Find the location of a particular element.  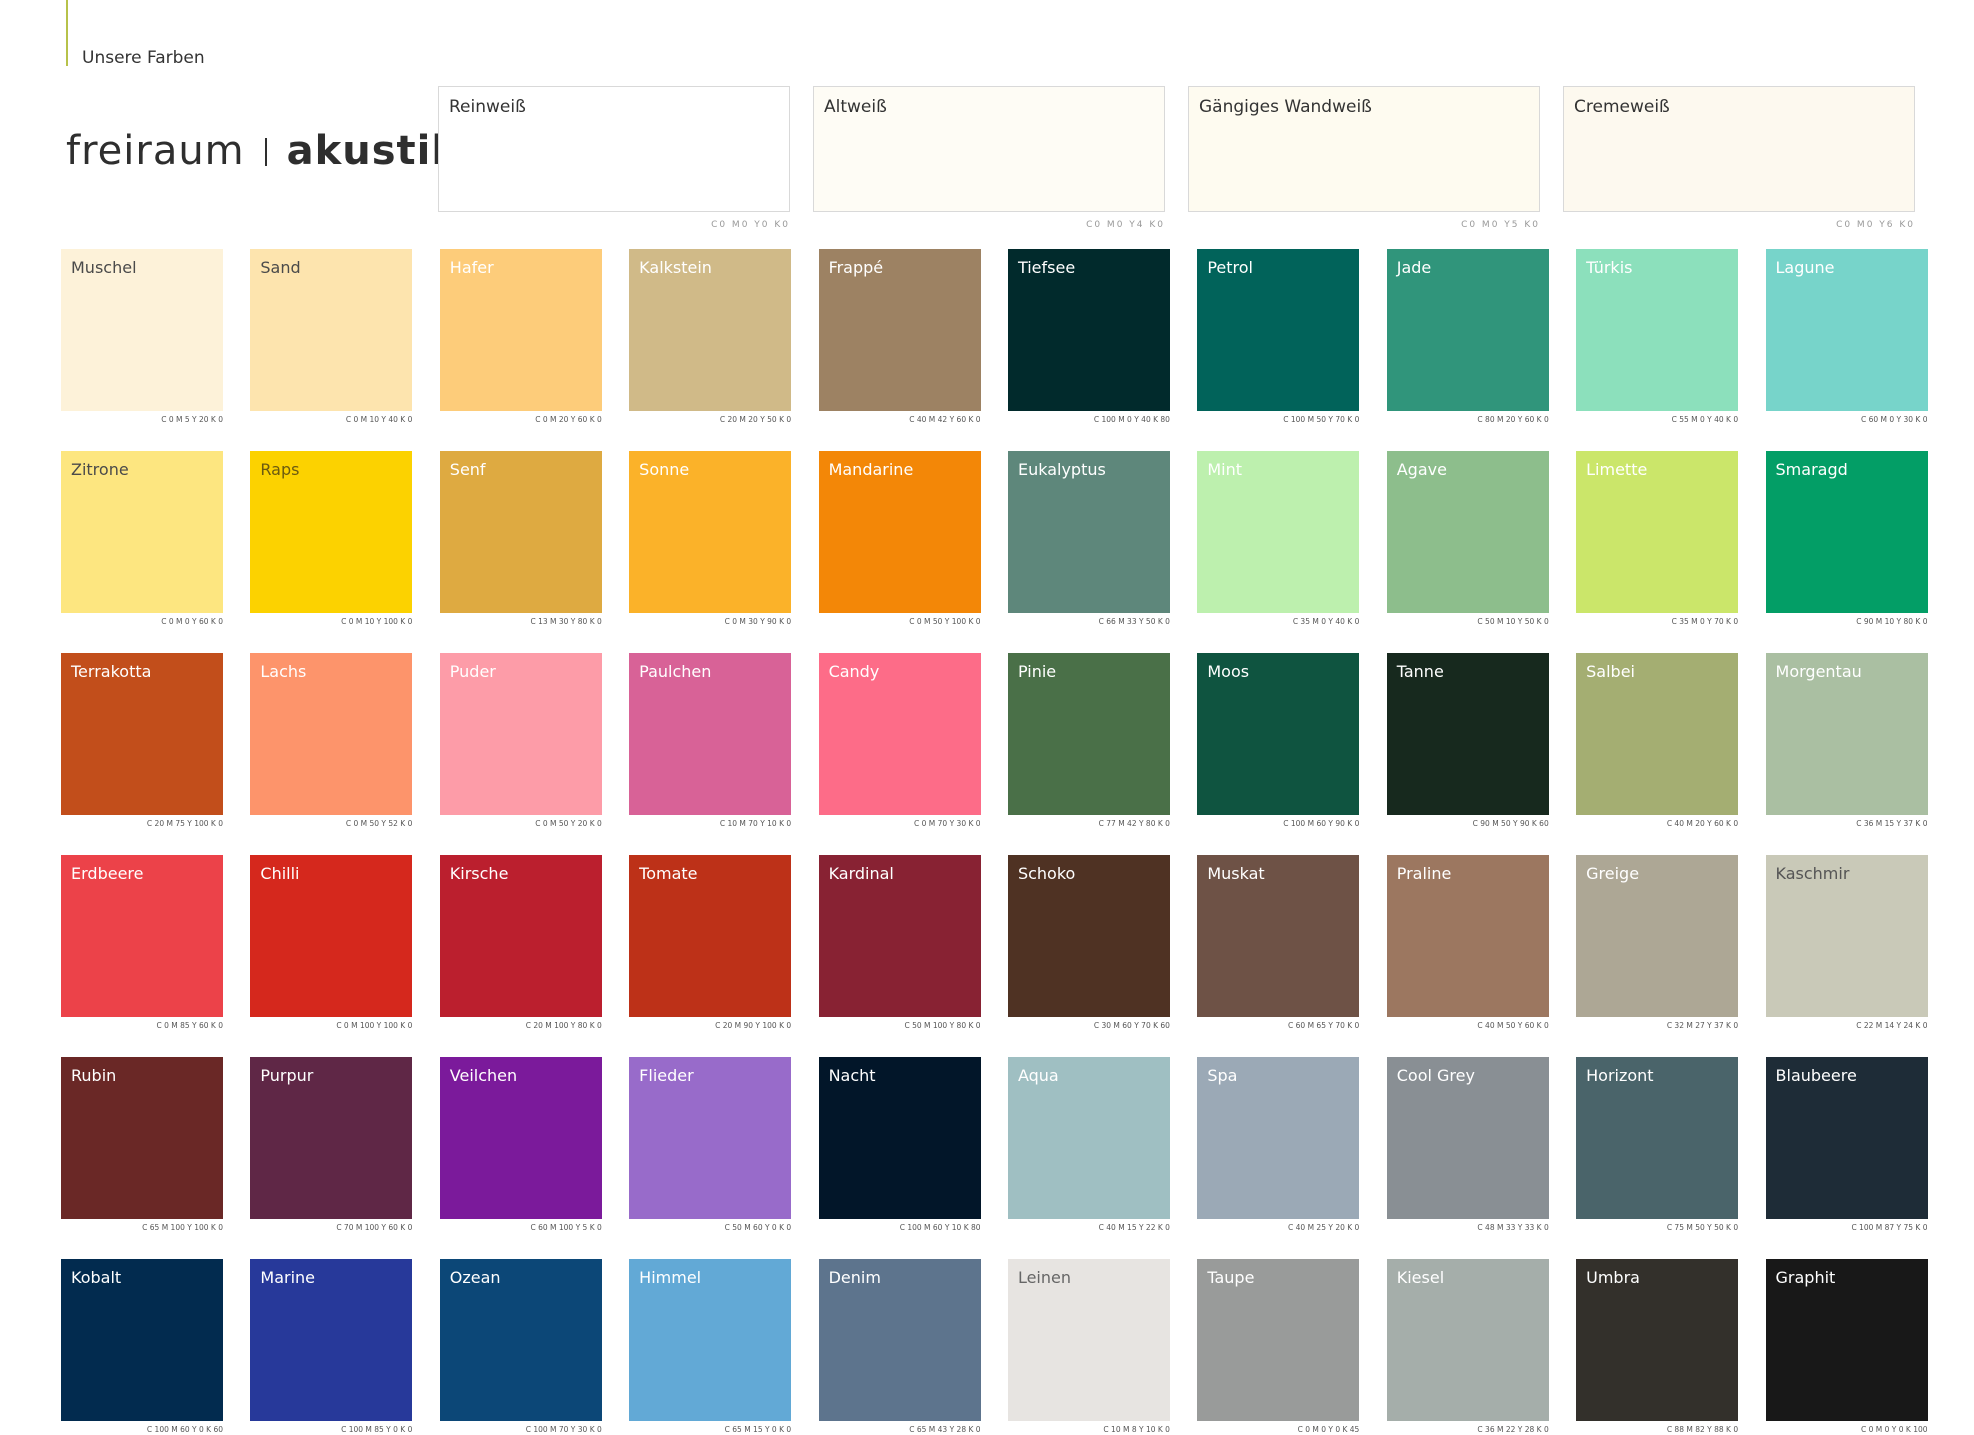

swatch-cell: Tiefsee C 100 M 0 Y 40 K 80 is located at coordinates (1088, 337).